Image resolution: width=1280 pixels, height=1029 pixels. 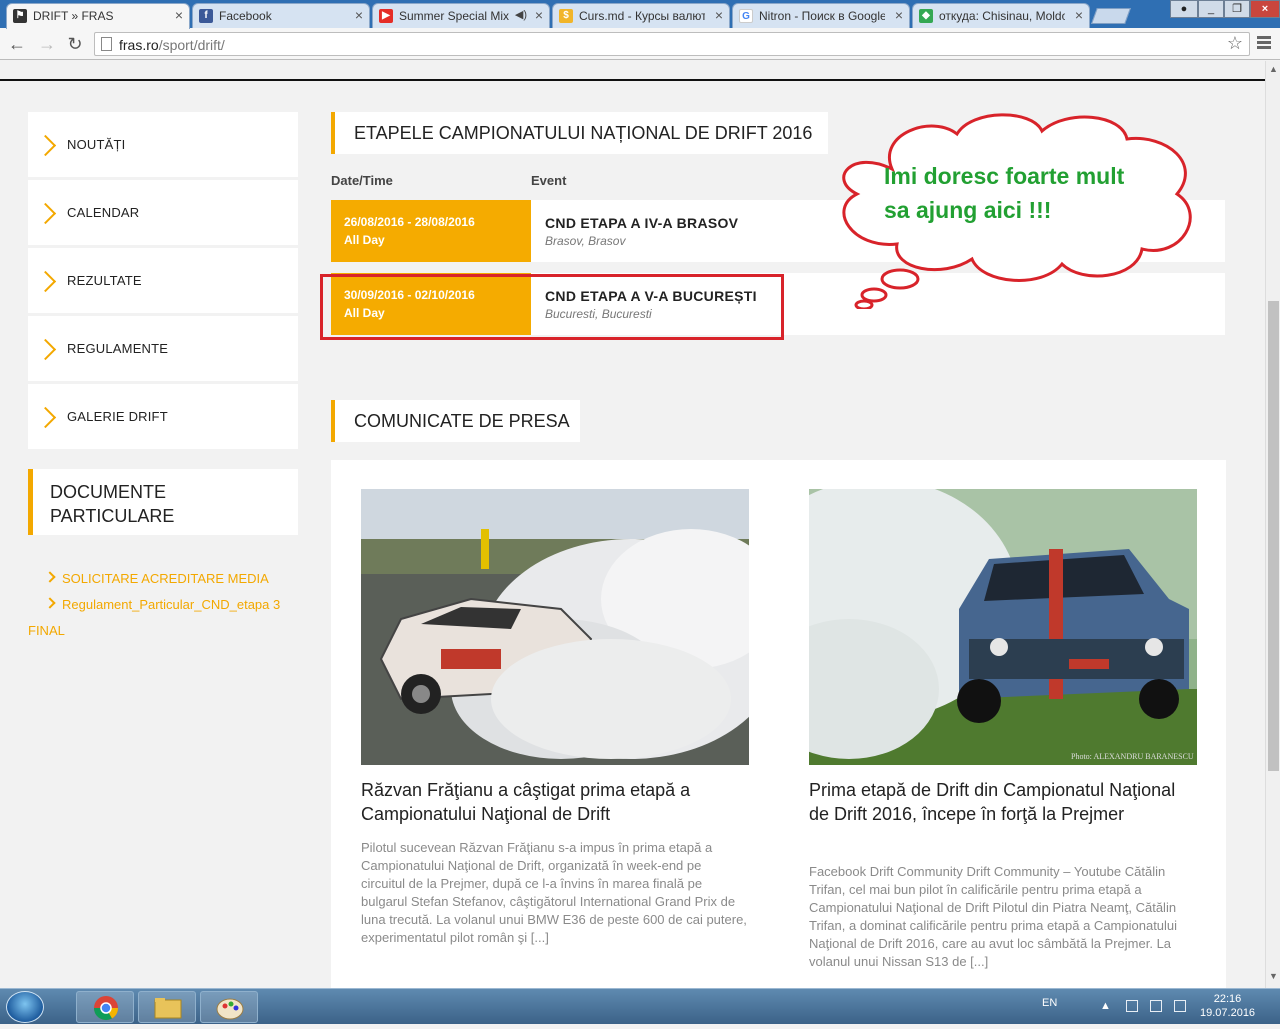 I want to click on clock: 22:16 19.07.2016, so click(x=1227, y=1006).